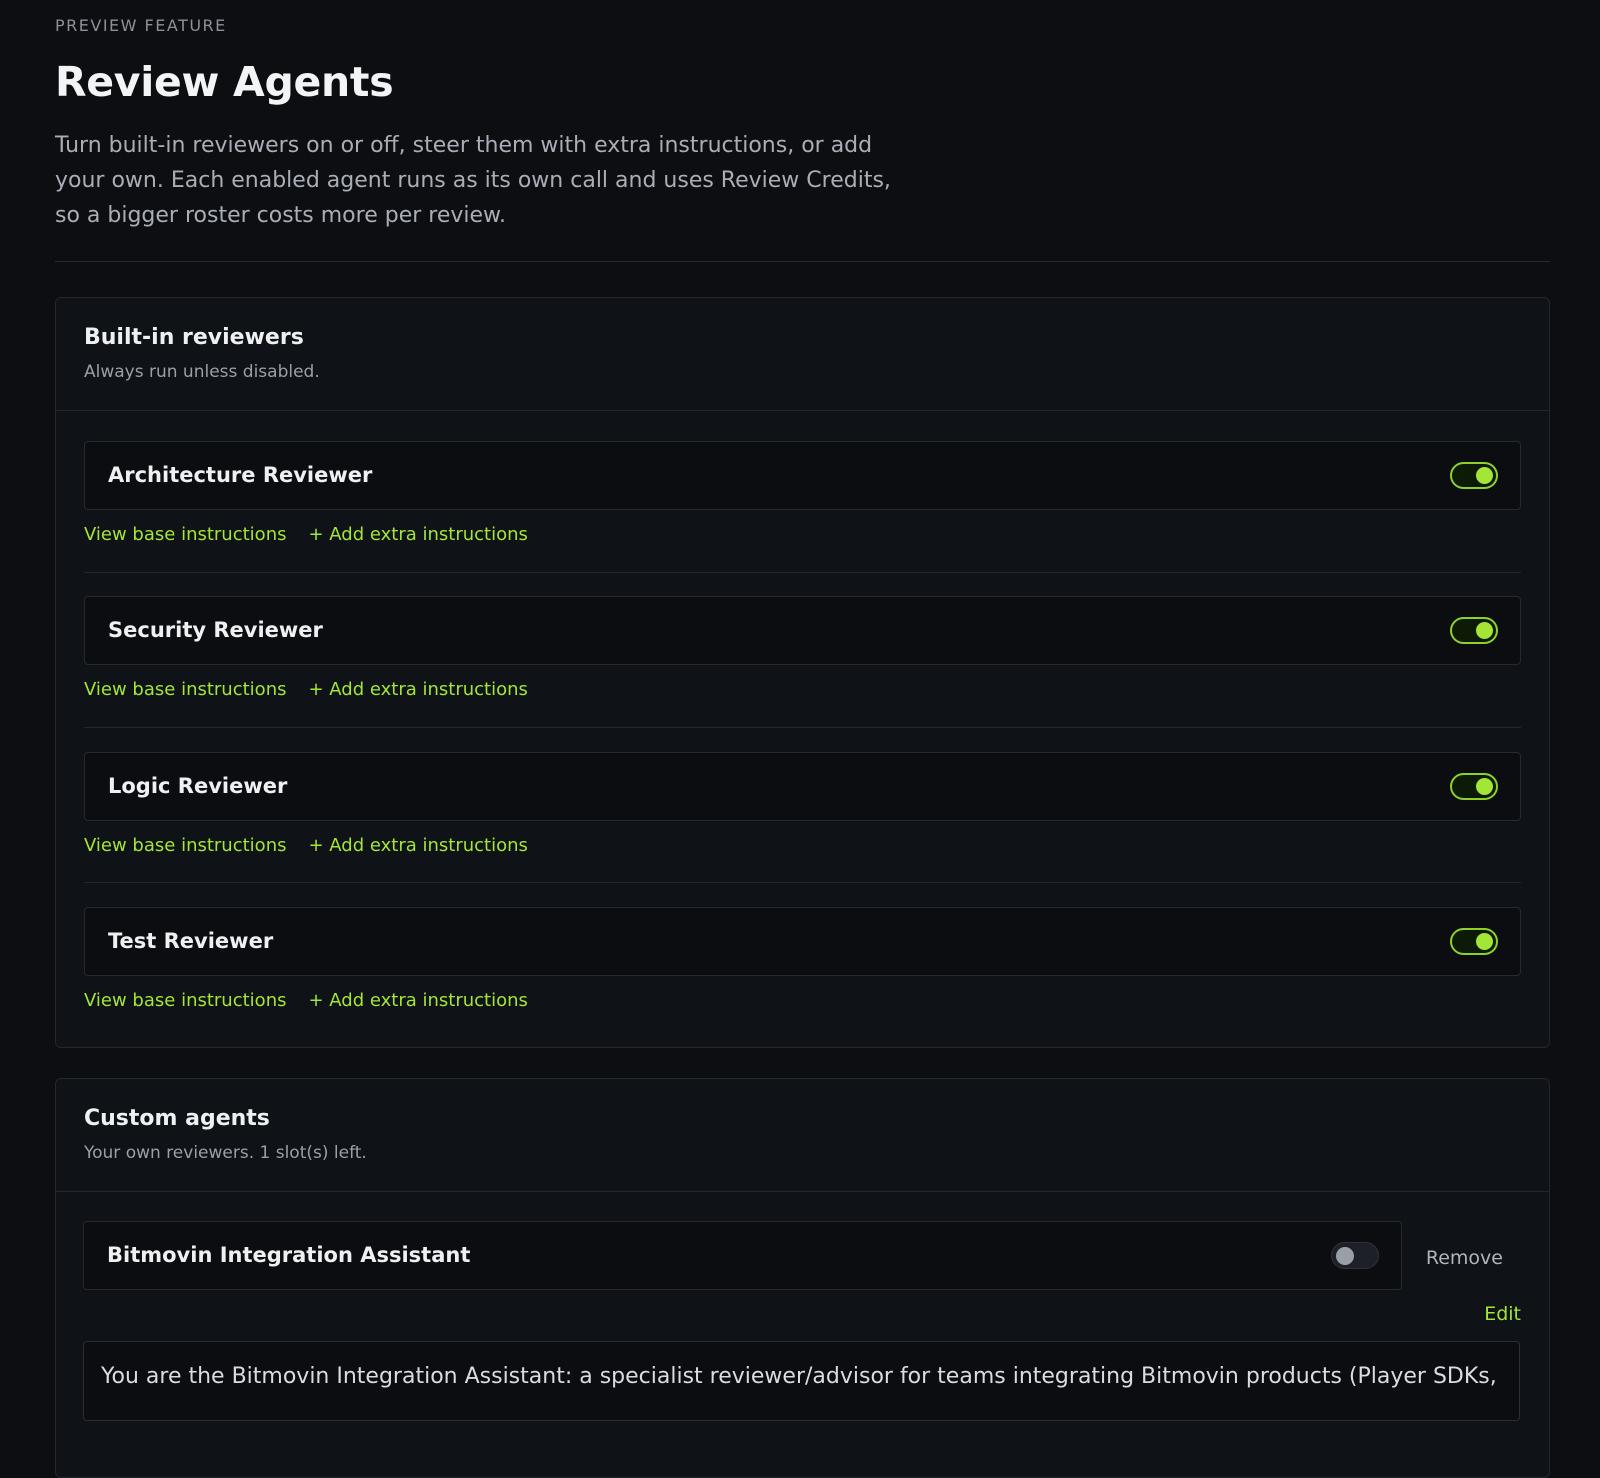  Describe the element at coordinates (177, 1118) in the screenshot. I see `custom-agents-title: Custom agents` at that location.